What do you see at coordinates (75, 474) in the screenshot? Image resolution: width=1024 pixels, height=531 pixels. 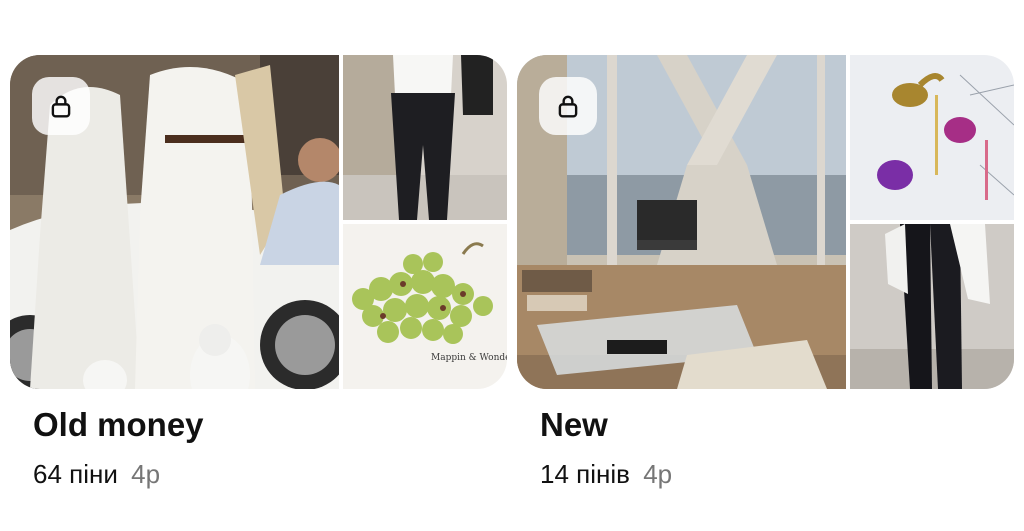 I see `pin-count: 64 піни` at bounding box center [75, 474].